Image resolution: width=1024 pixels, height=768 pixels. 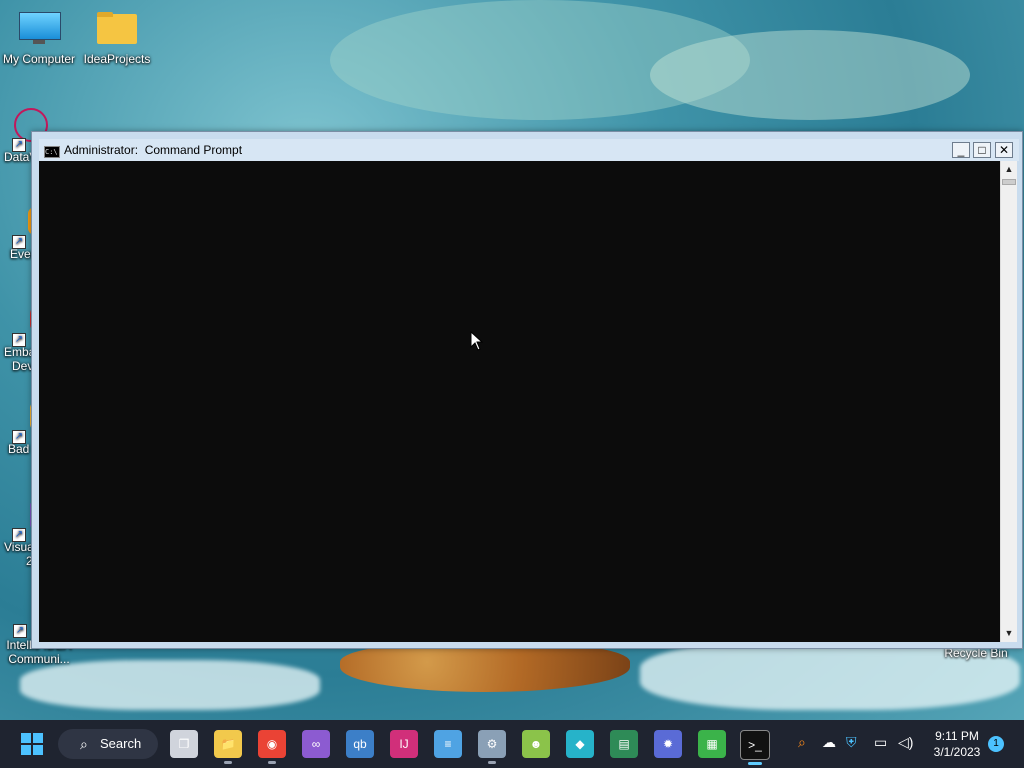 What do you see at coordinates (448, 744) in the screenshot?
I see `taskbar-notepad-icon: ≡` at bounding box center [448, 744].